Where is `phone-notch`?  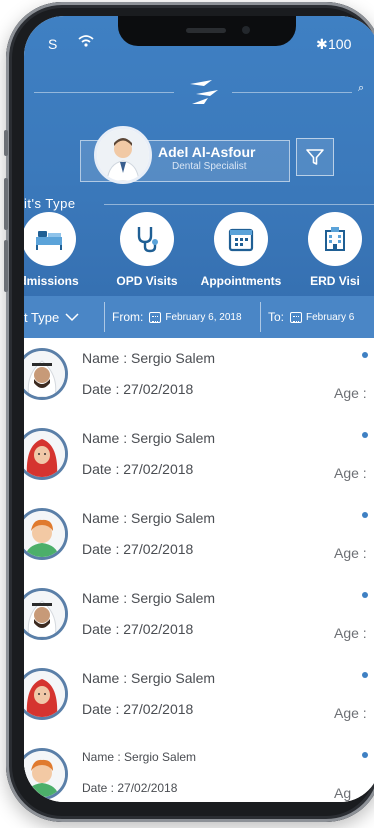
phone-notch is located at coordinates (207, 31).